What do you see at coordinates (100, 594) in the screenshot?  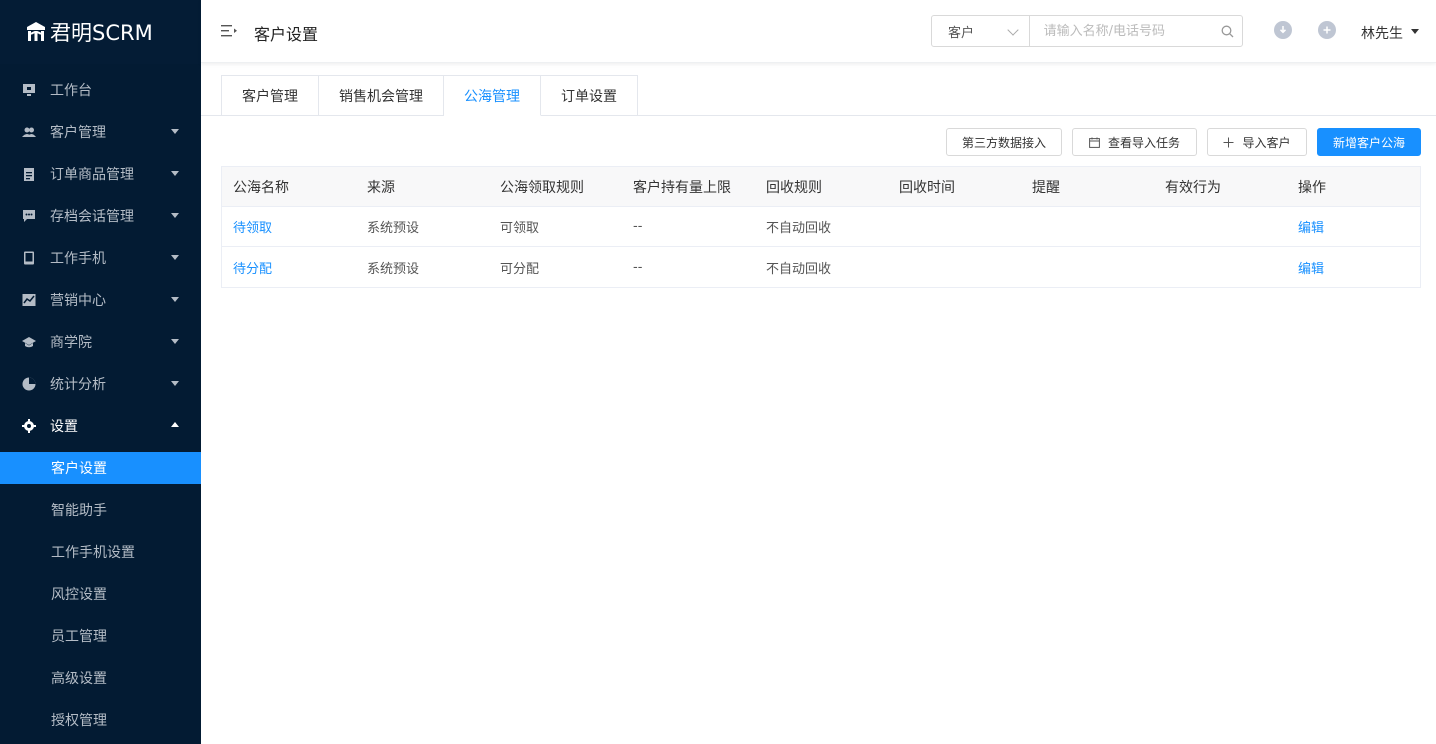 I see `sidebar-subitem-risk-control: 风控设置` at bounding box center [100, 594].